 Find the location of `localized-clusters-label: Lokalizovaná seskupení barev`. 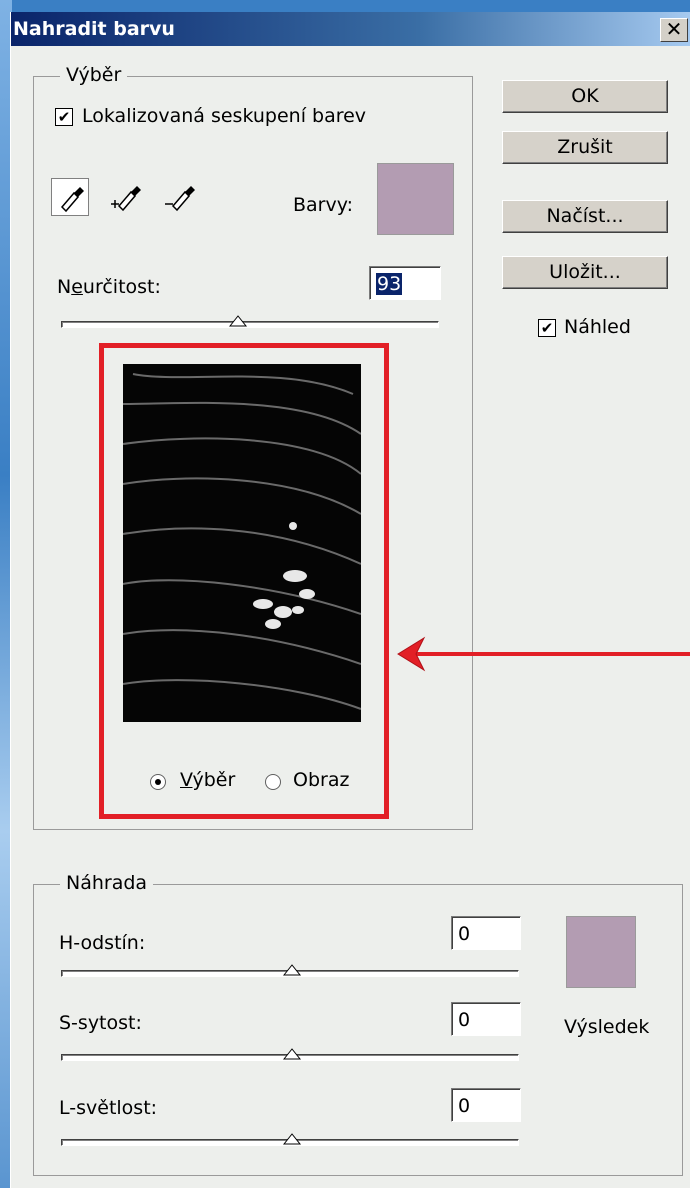

localized-clusters-label: Lokalizovaná seskupení barev is located at coordinates (224, 116).